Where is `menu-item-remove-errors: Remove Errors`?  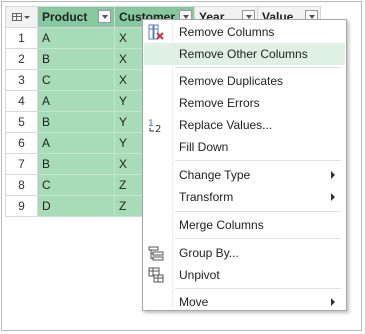
menu-item-remove-errors: Remove Errors is located at coordinates (244, 103).